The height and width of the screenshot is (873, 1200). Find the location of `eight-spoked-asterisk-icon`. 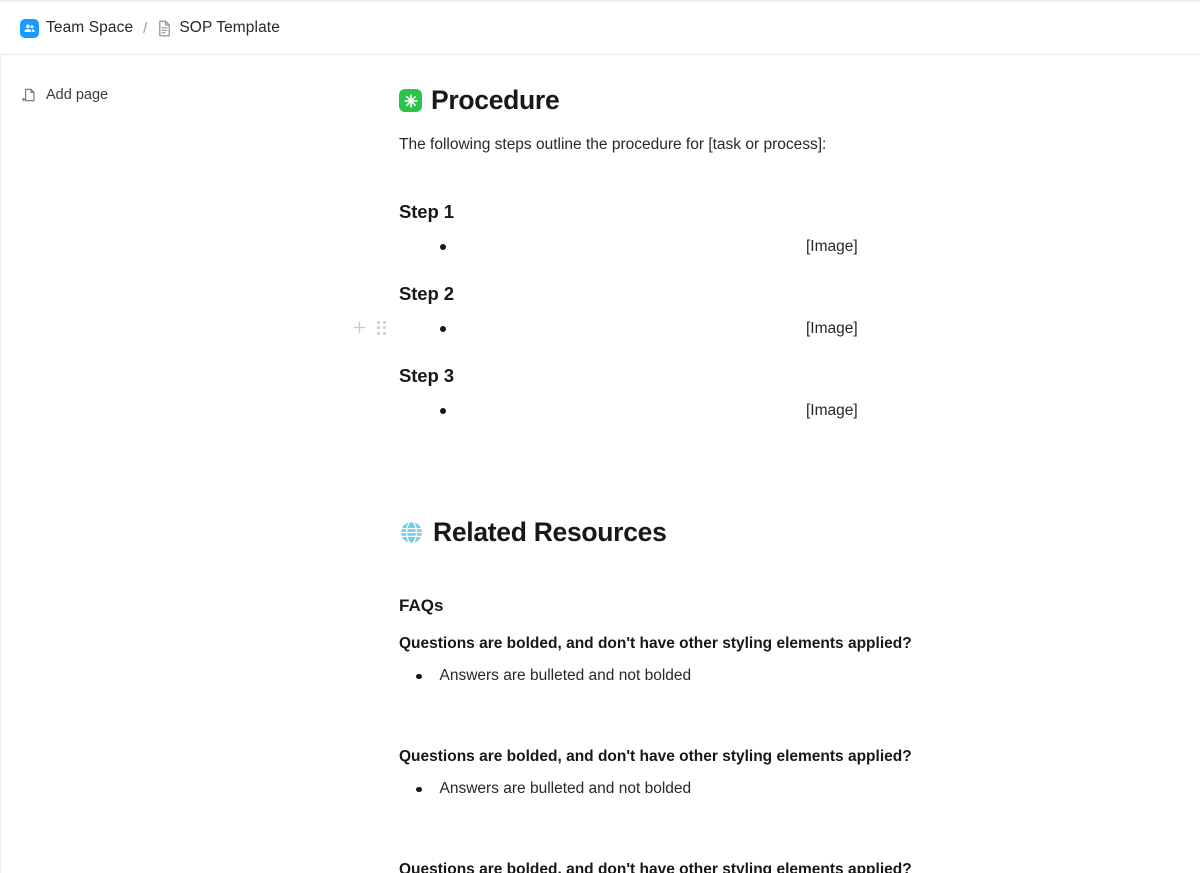

eight-spoked-asterisk-icon is located at coordinates (410, 101).